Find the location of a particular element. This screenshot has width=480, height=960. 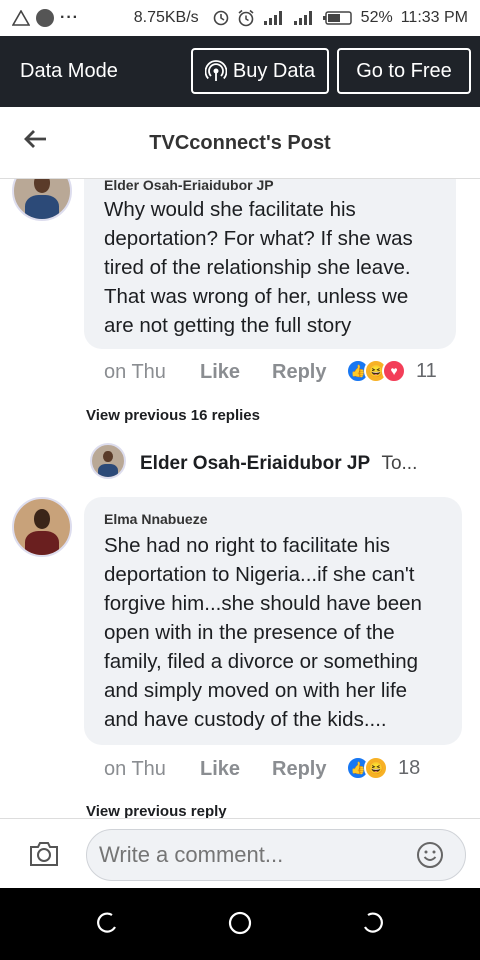

battery-level: 52% is located at coordinates (376, 17).